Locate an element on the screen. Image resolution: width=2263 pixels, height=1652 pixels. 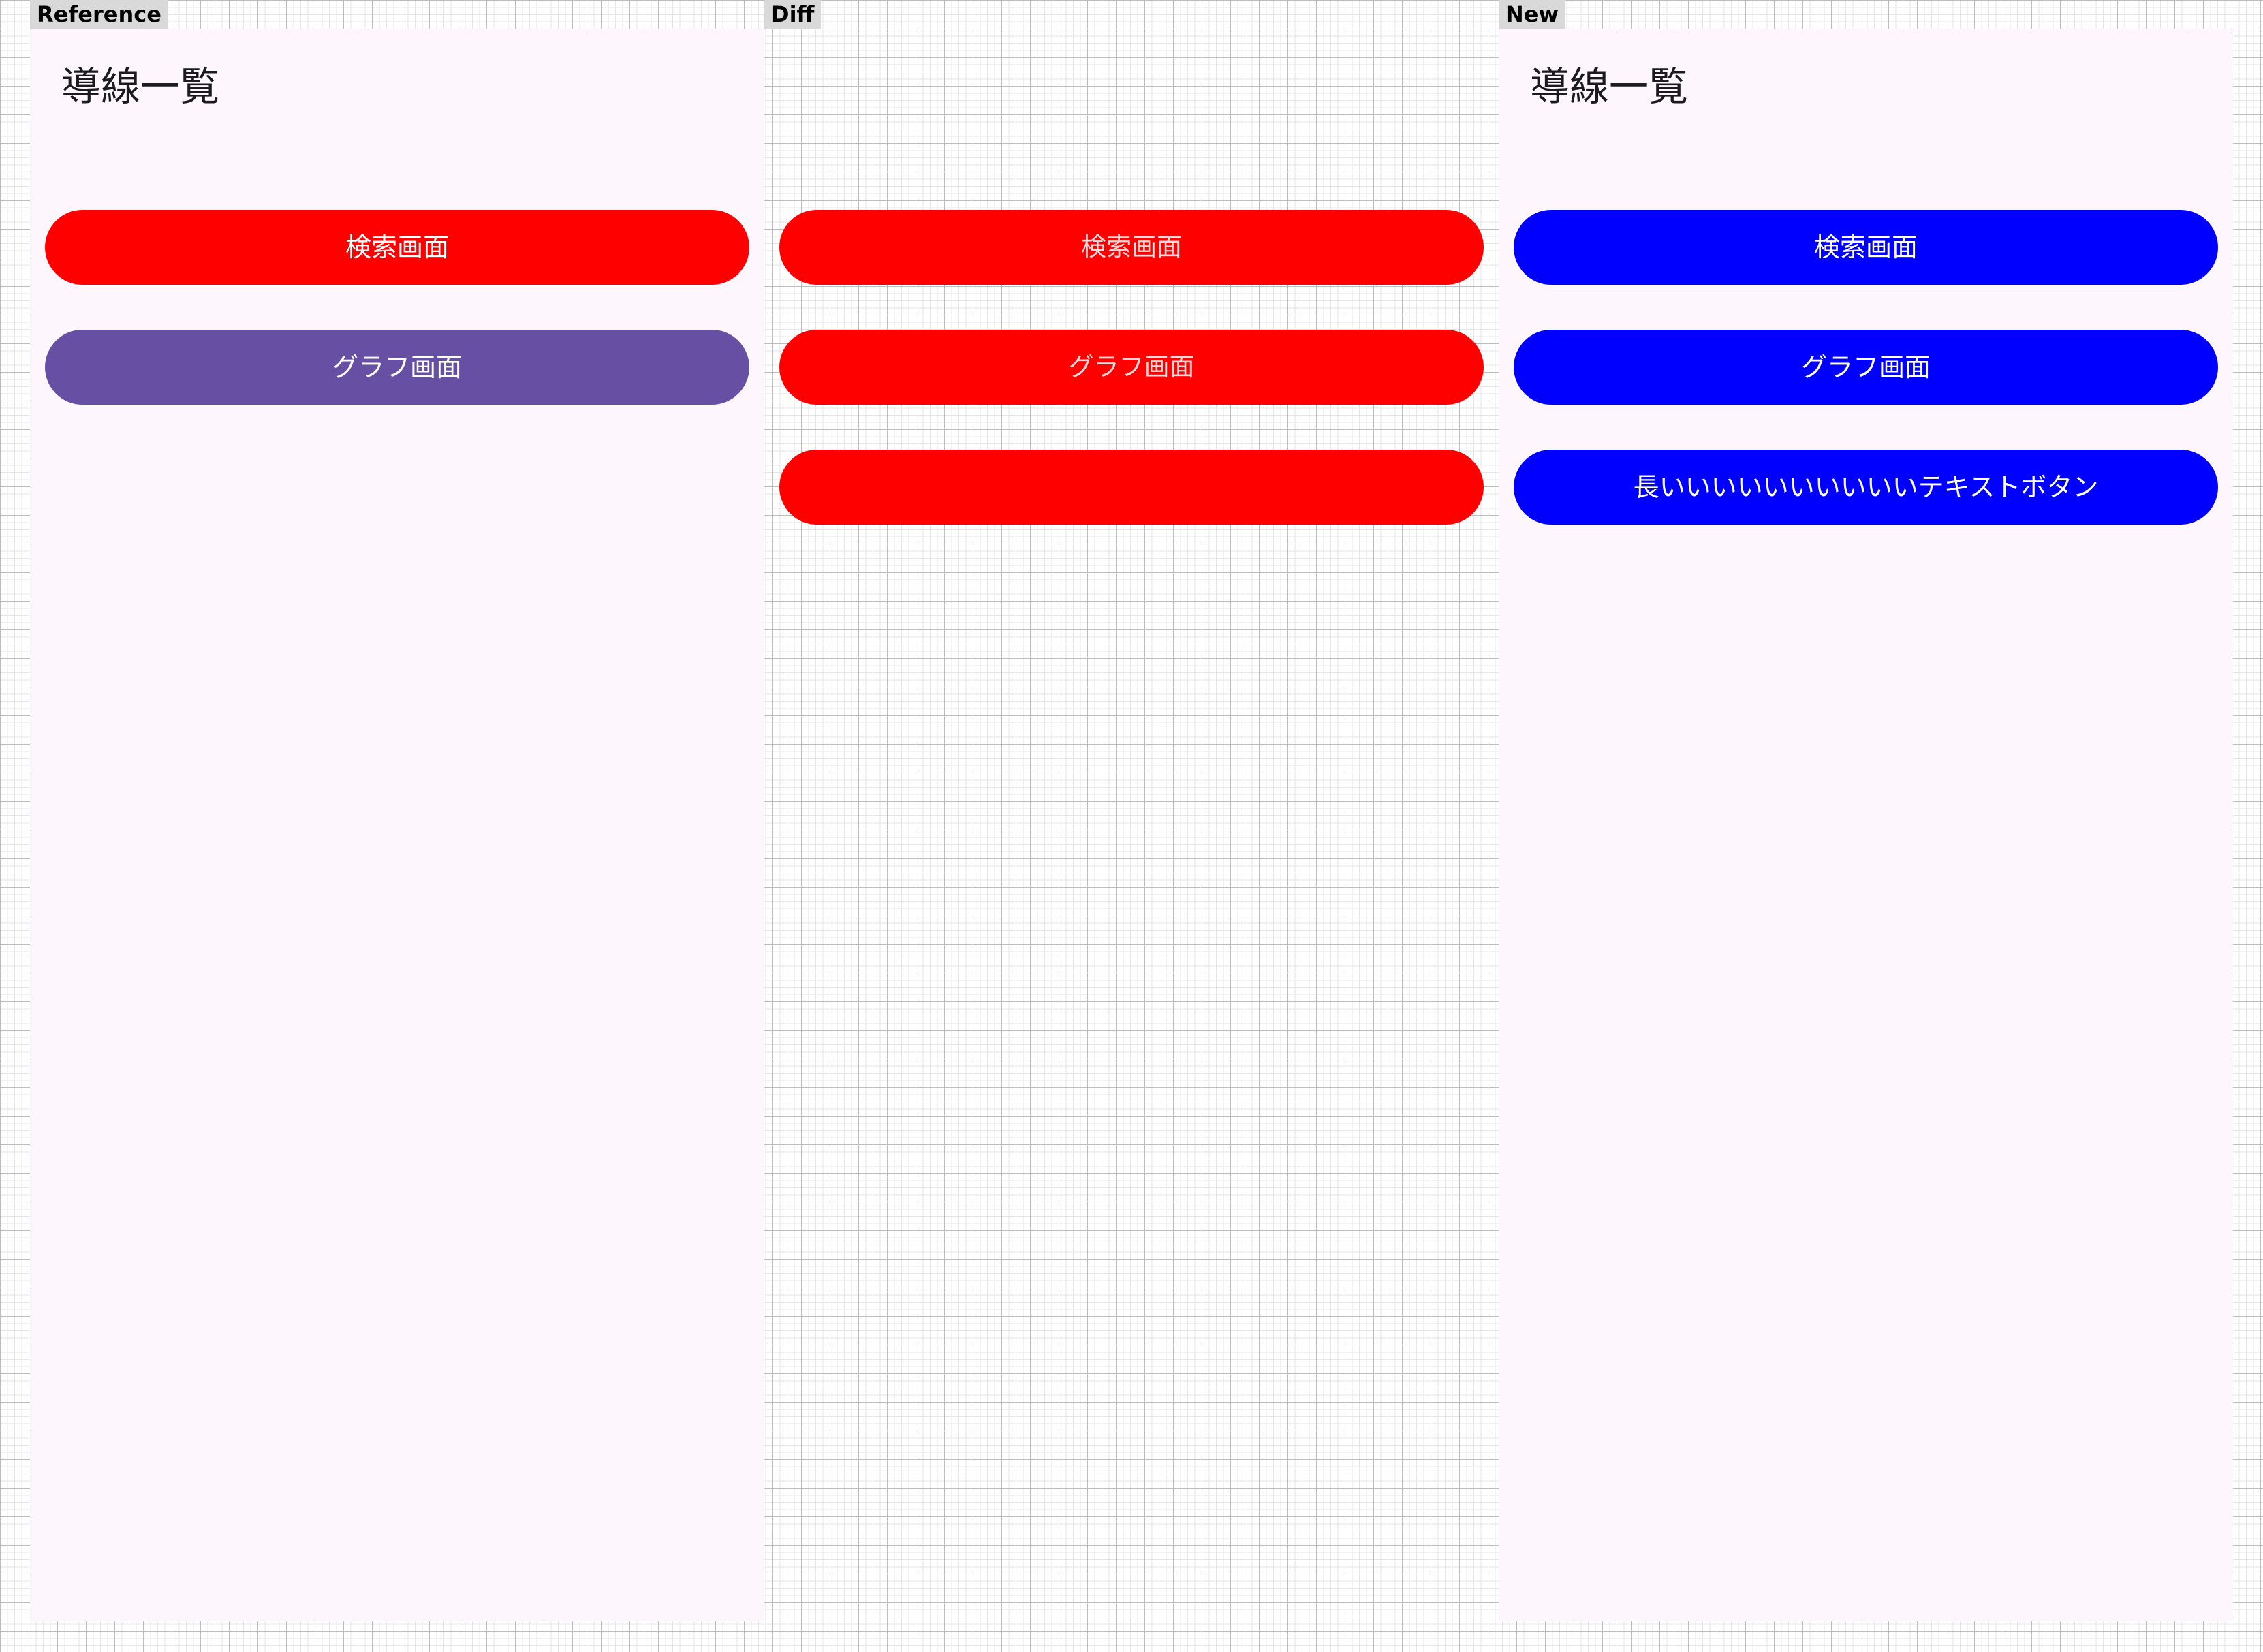
diff-search-button-highlight: 検索画面 is located at coordinates (1131, 247).